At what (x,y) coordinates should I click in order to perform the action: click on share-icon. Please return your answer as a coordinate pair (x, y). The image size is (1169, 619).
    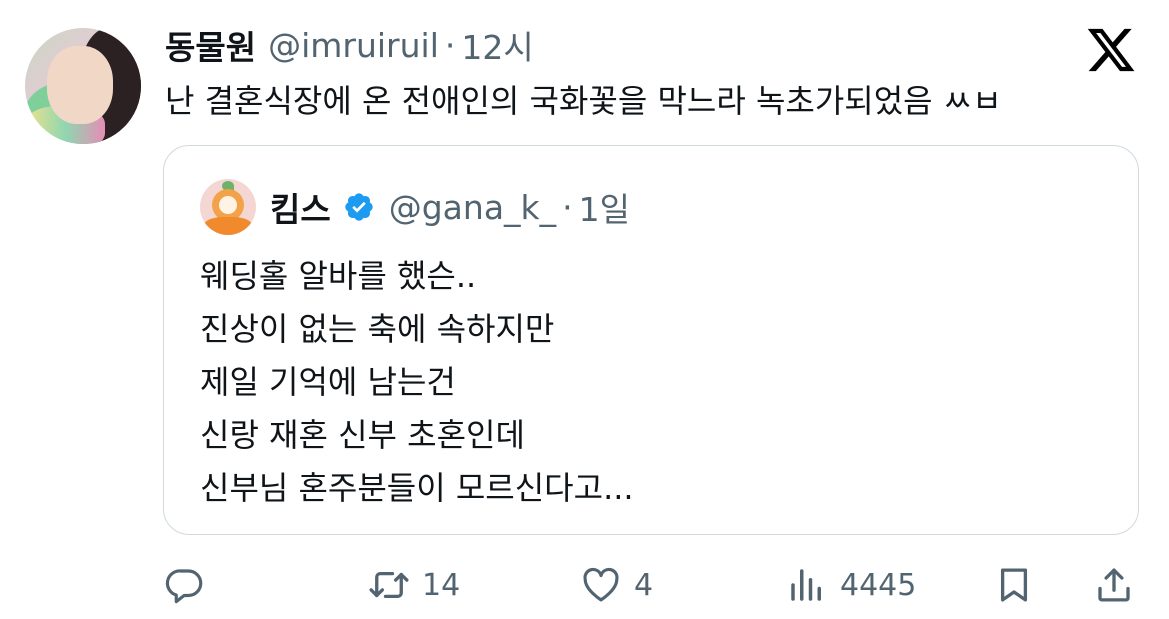
    Looking at the image, I should click on (1114, 585).